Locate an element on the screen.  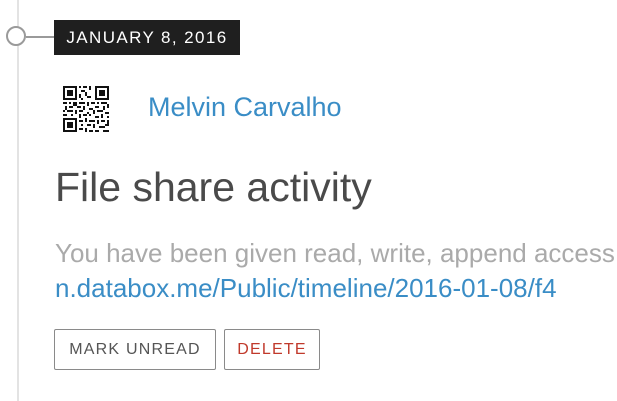
mark-unread-button: MARK UNREAD is located at coordinates (135, 349).